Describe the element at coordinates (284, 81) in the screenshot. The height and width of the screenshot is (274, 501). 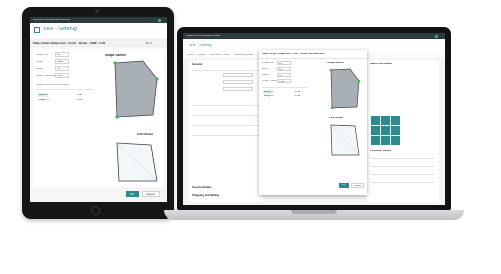
I see `dialog-field-input: 3 mm` at that location.